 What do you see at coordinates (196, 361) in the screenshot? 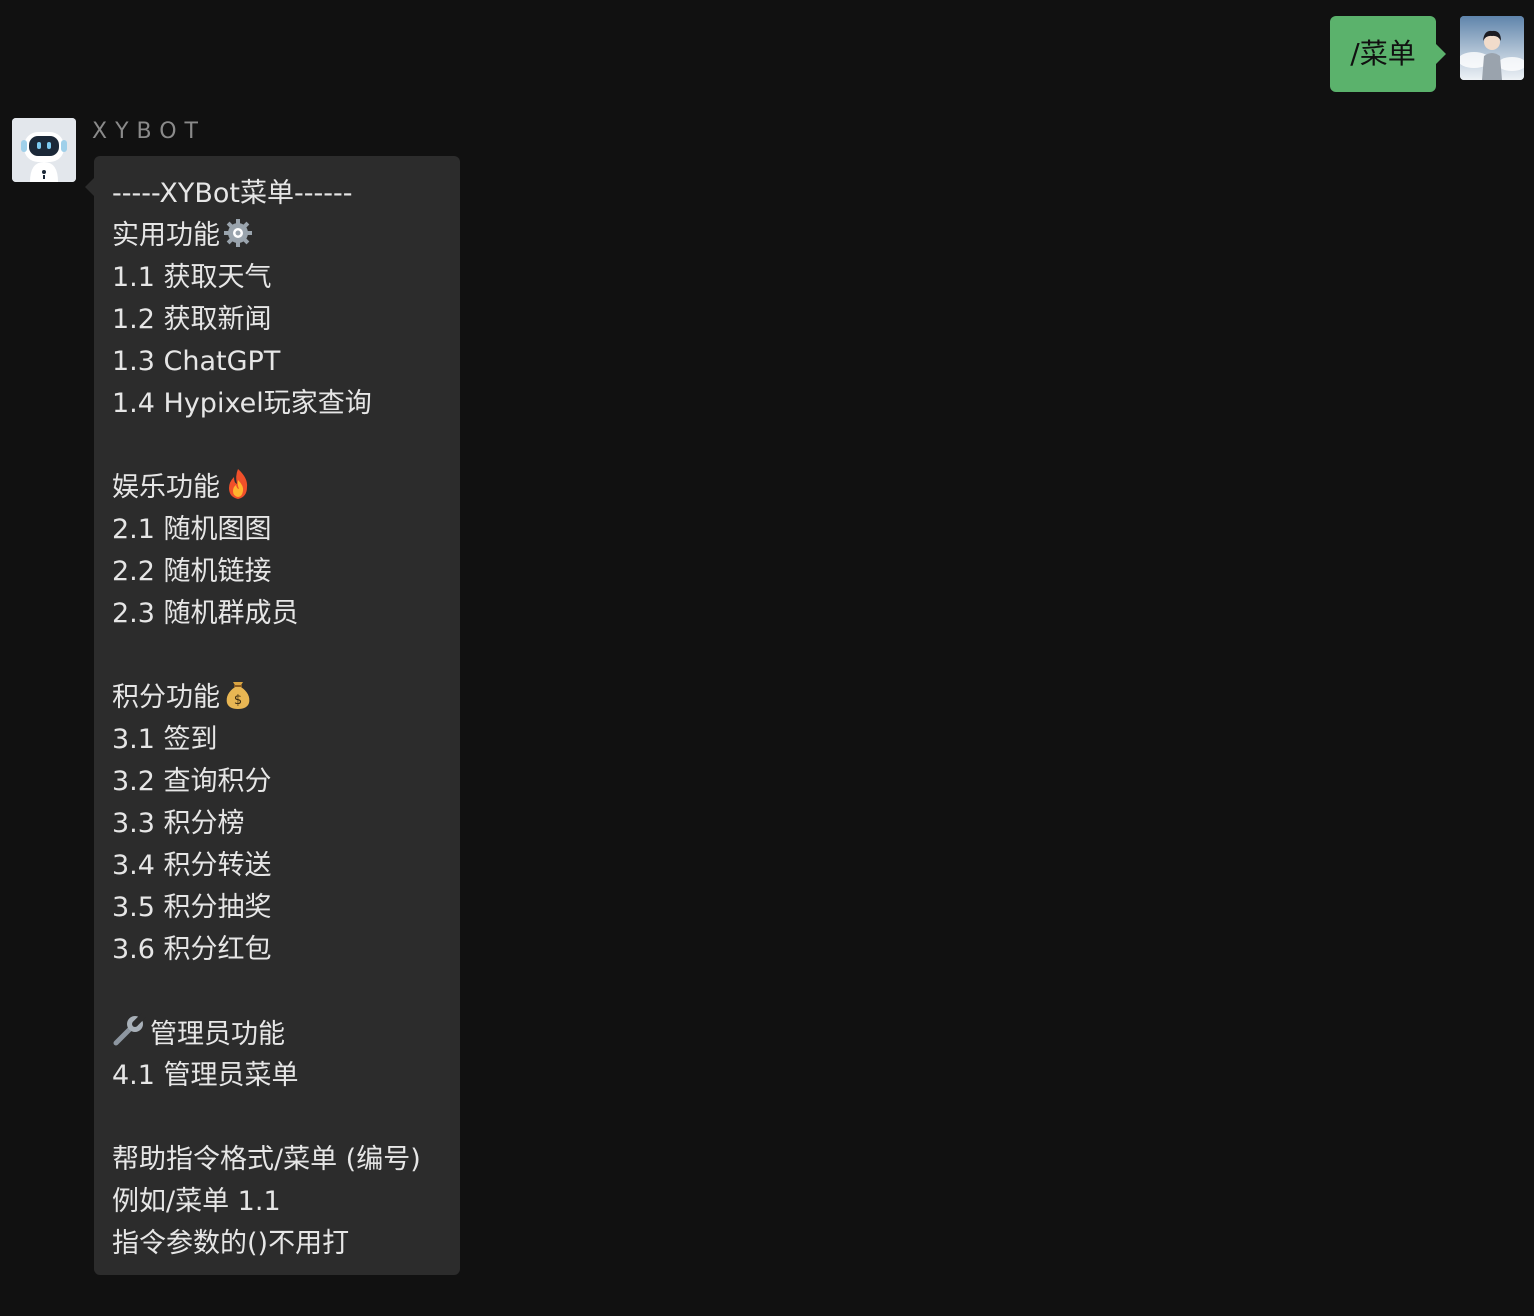
I see `menu-line: 1.3 ChatGPT` at bounding box center [196, 361].